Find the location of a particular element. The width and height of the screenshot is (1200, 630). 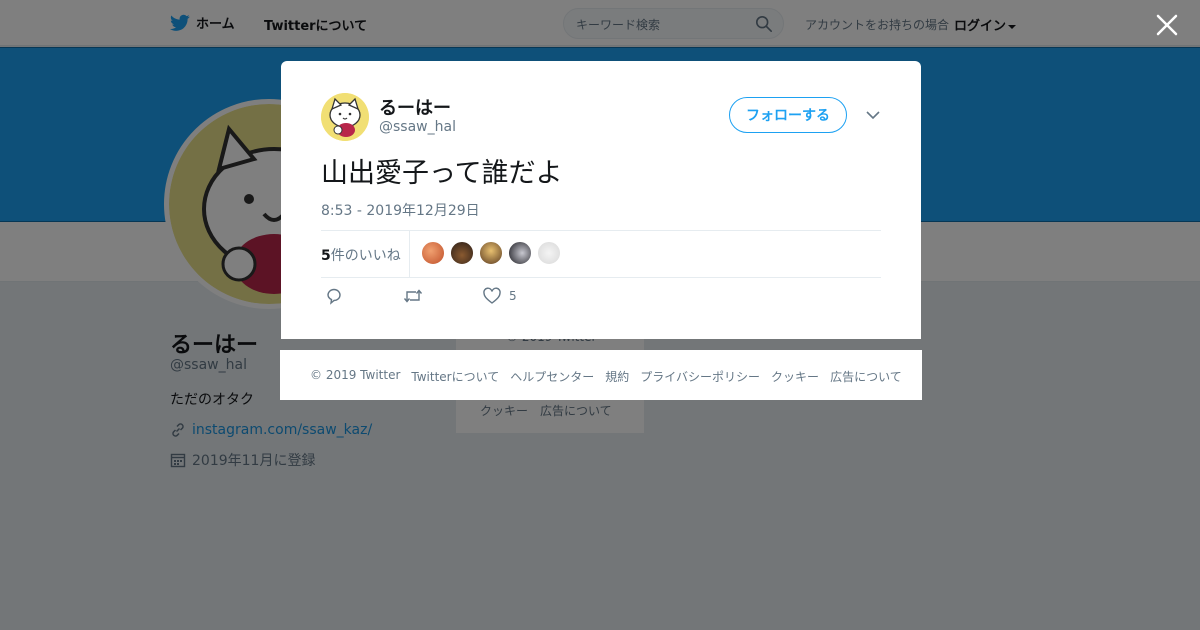

tweet-author-avatar is located at coordinates (345, 117).